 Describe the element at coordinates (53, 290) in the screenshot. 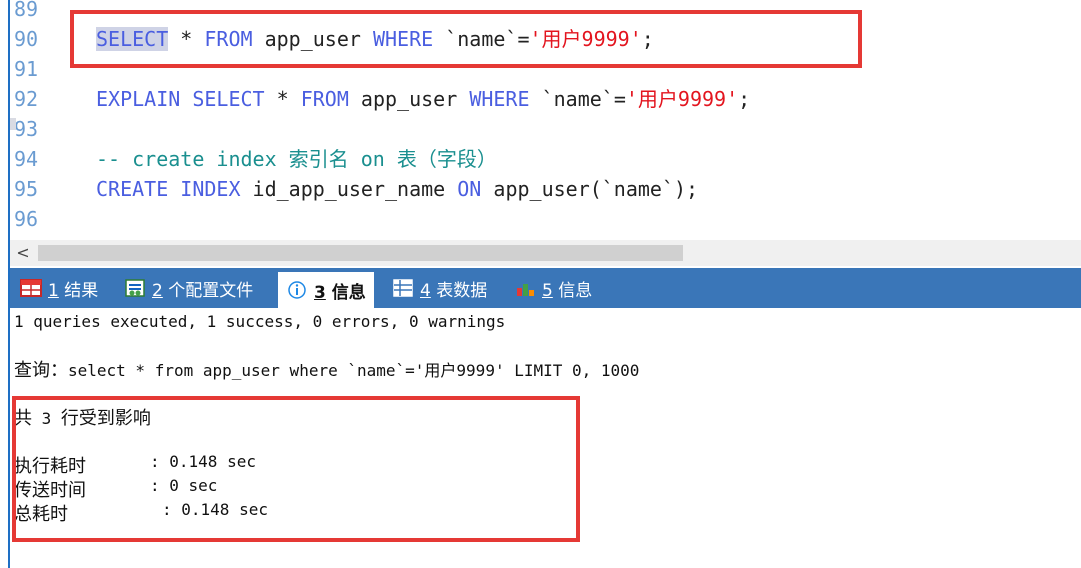

I see `tab-number: 1` at that location.